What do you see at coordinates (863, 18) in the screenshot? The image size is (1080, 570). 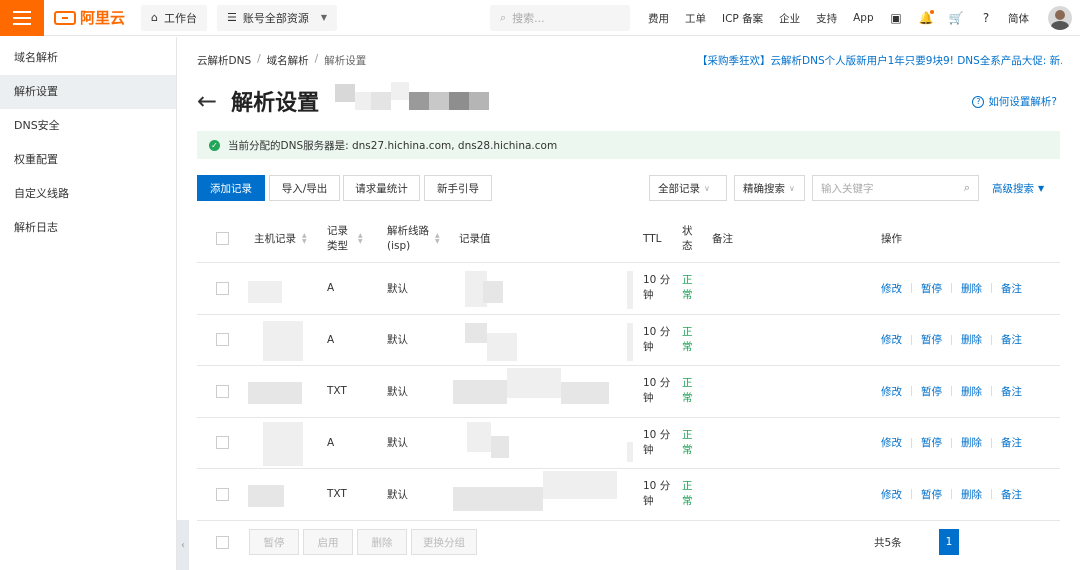 I see `link-app: App` at bounding box center [863, 18].